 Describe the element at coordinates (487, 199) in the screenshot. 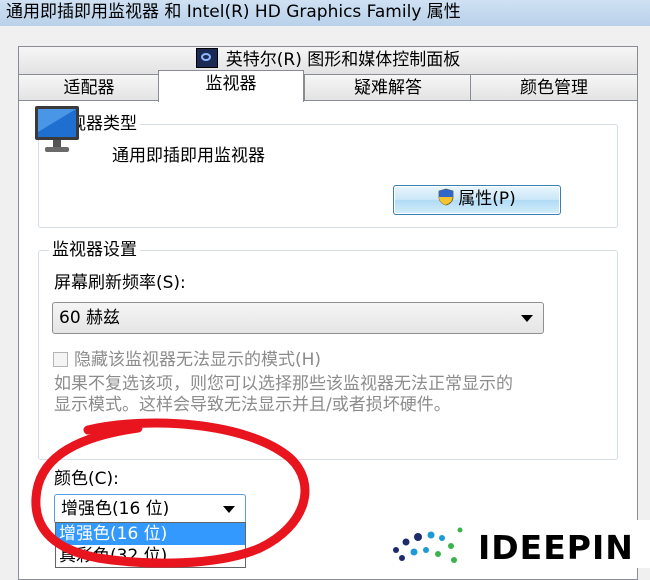

I see `properties-button-label: 属性(P)` at that location.